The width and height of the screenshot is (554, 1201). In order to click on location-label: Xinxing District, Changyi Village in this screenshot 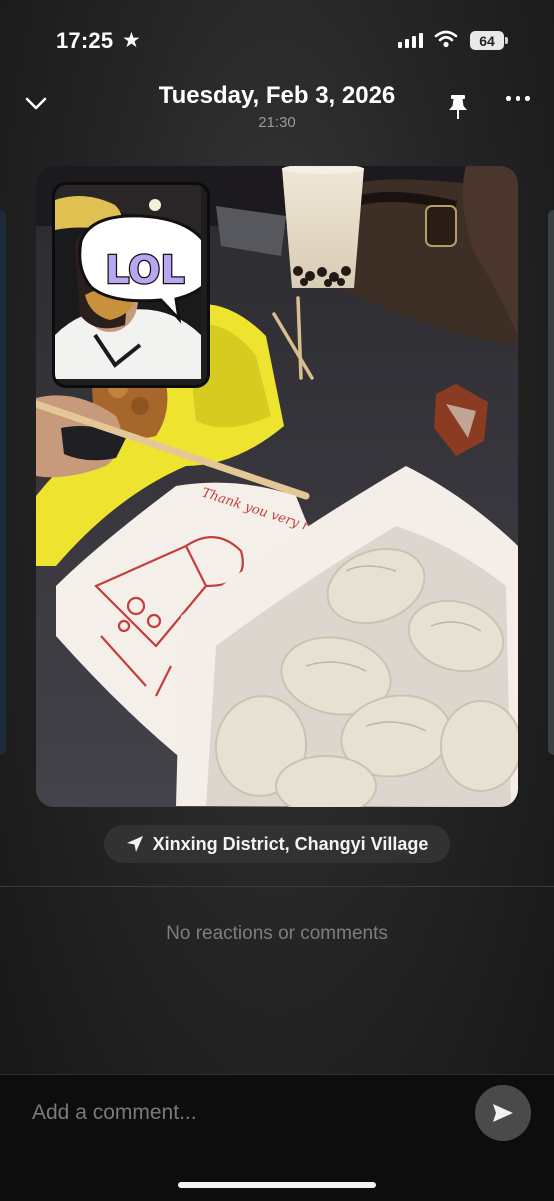, I will do `click(290, 843)`.